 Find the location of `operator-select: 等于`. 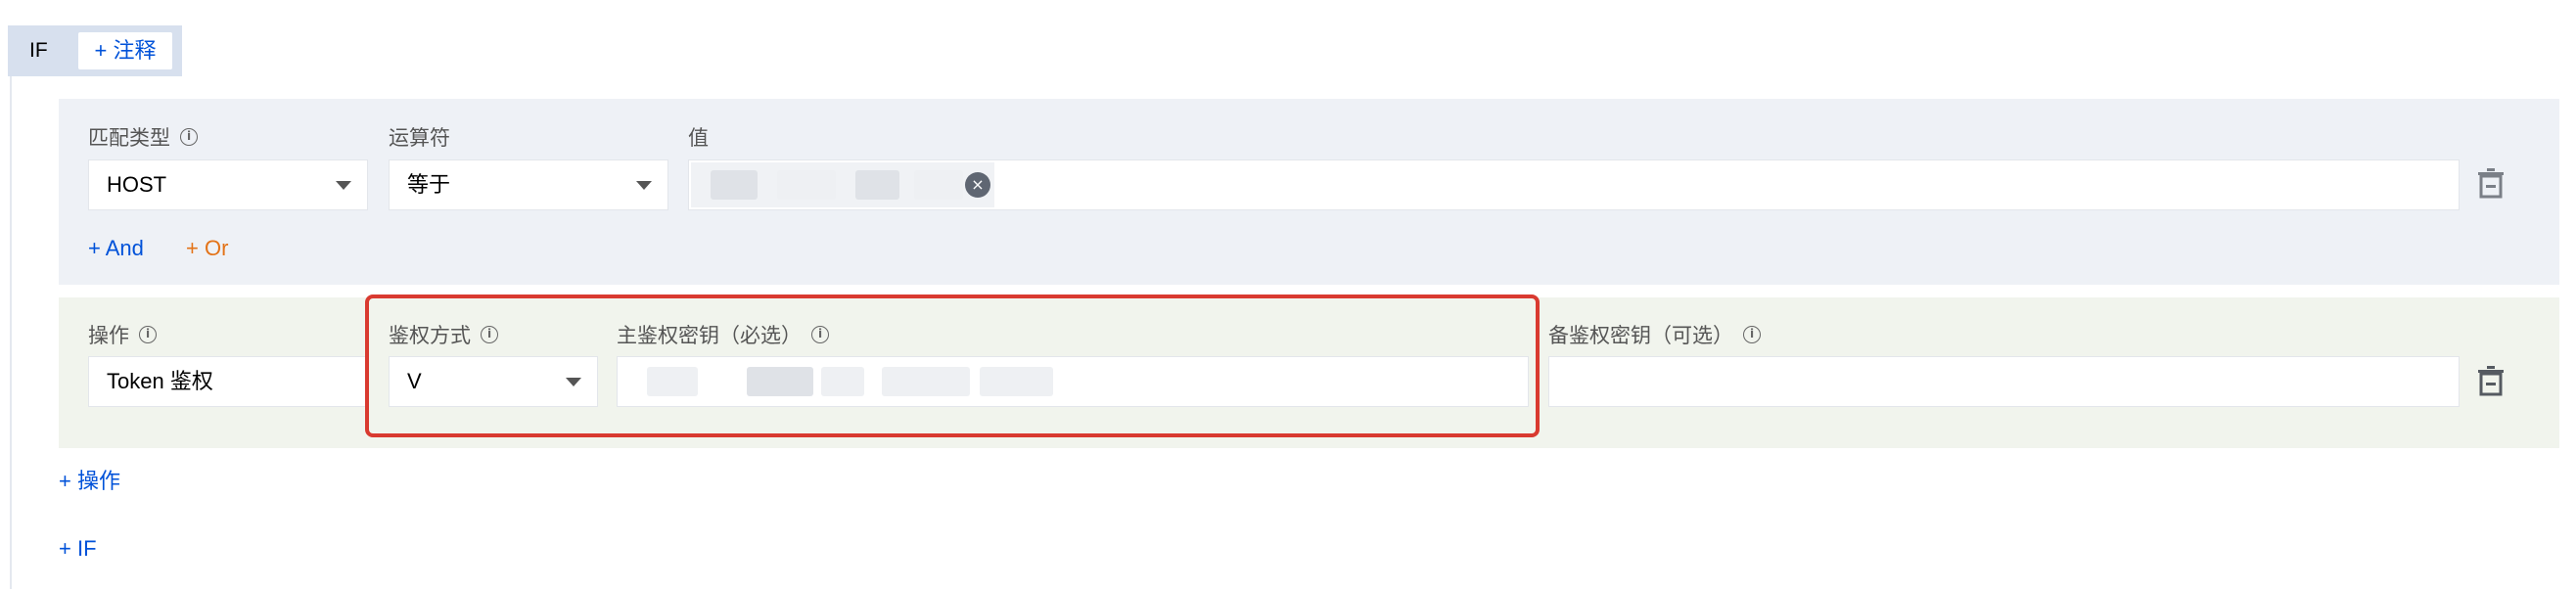

operator-select: 等于 is located at coordinates (528, 184).